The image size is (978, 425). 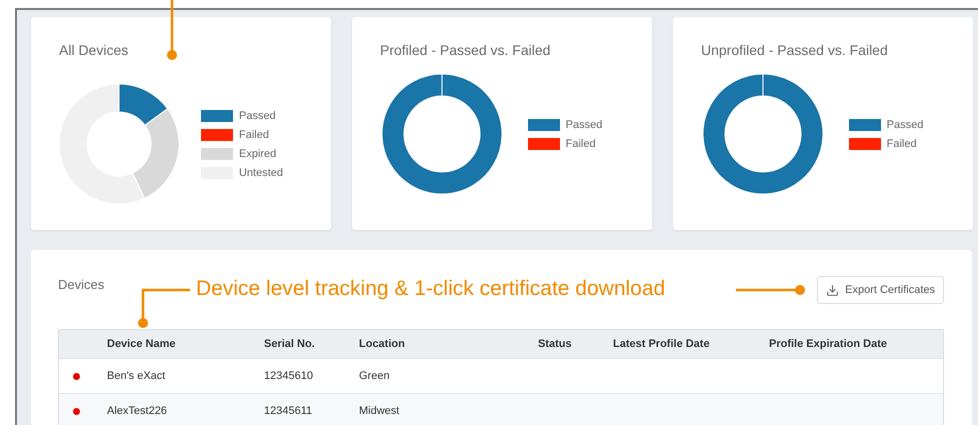 What do you see at coordinates (289, 376) in the screenshot?
I see `table-cell-text: 12345610` at bounding box center [289, 376].